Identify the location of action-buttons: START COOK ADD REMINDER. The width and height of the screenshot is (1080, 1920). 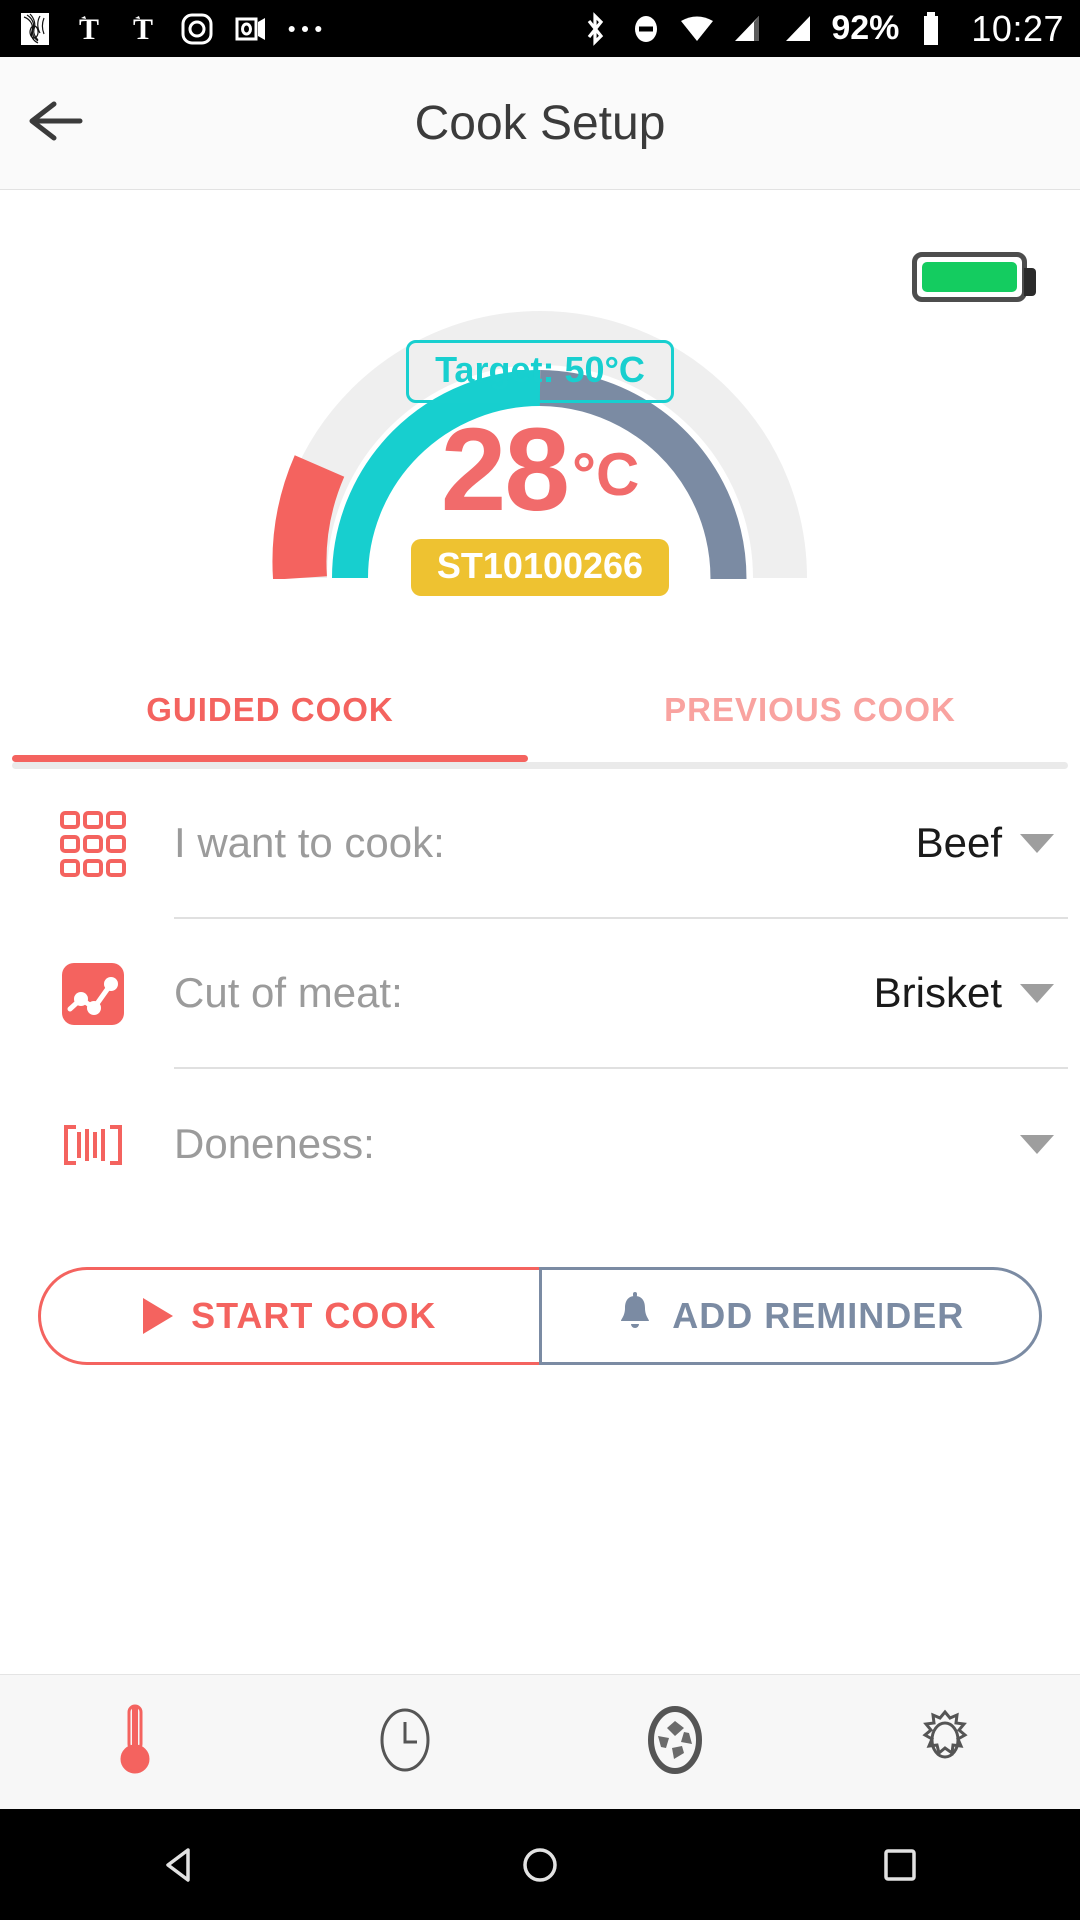
(540, 1316).